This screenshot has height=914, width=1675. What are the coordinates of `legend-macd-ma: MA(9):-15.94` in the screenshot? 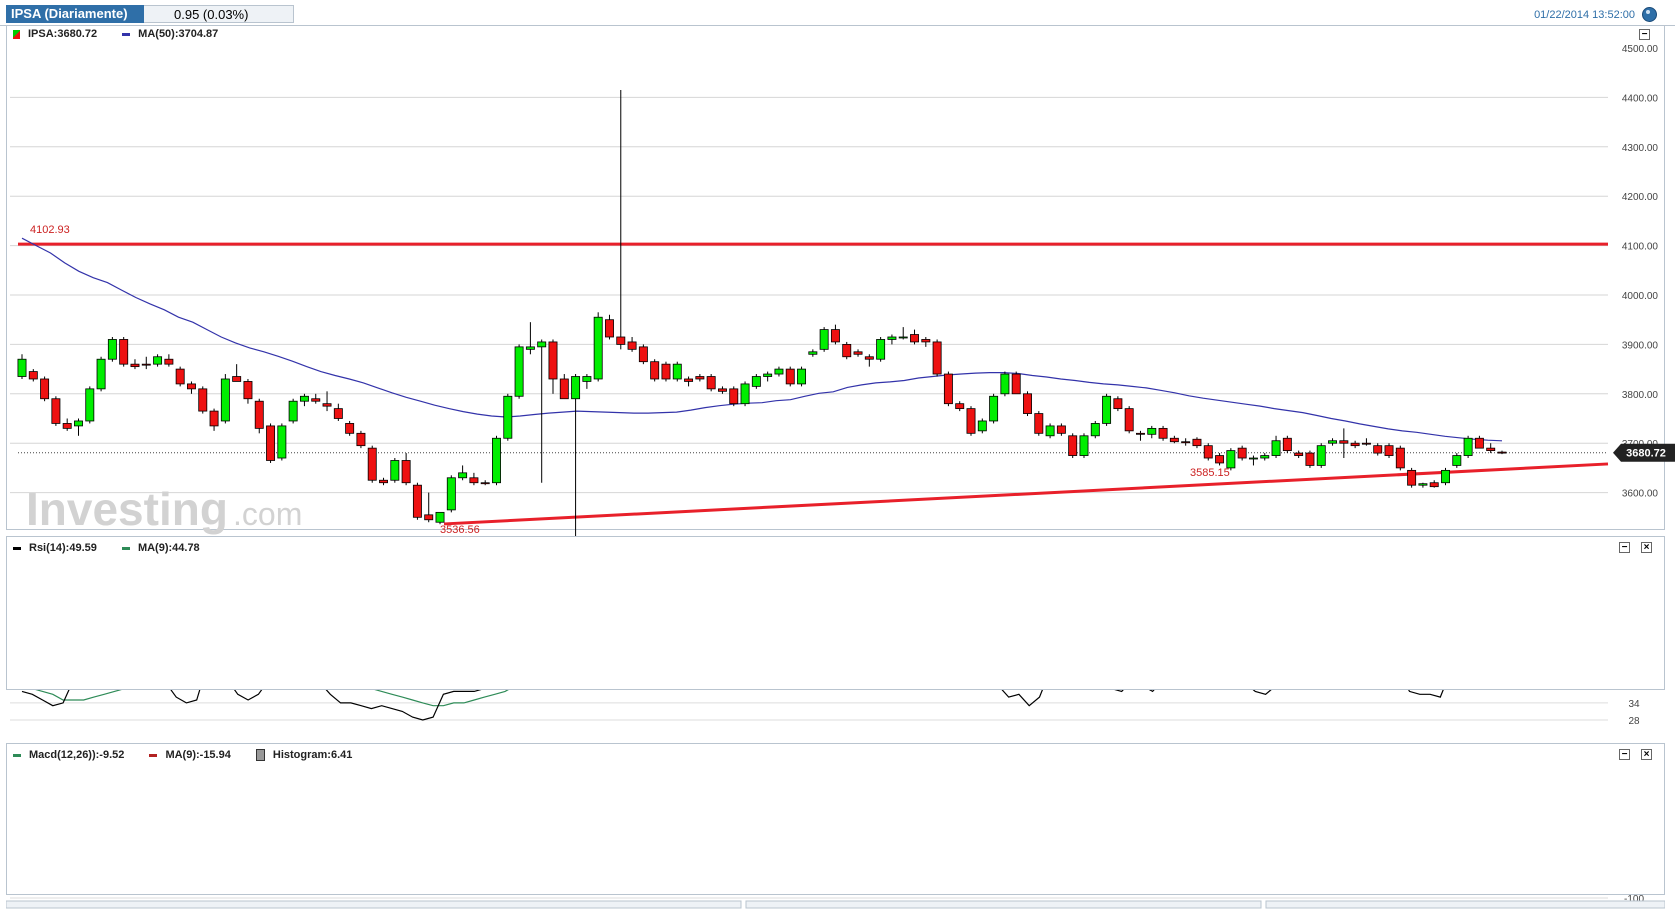 It's located at (198, 755).